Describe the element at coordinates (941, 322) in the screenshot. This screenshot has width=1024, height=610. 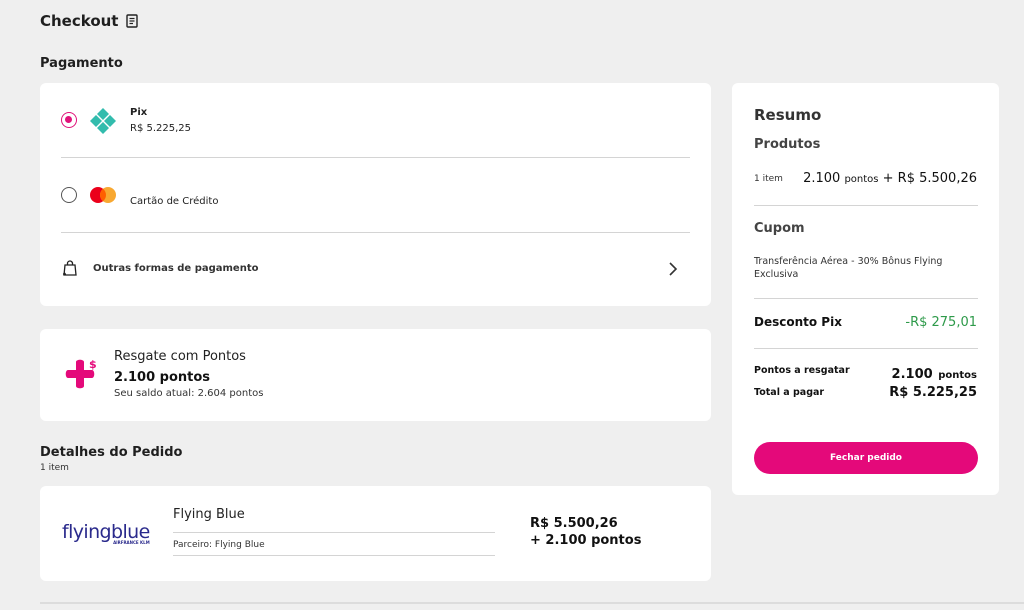
I see `discount-value: -R$ 275,01` at that location.